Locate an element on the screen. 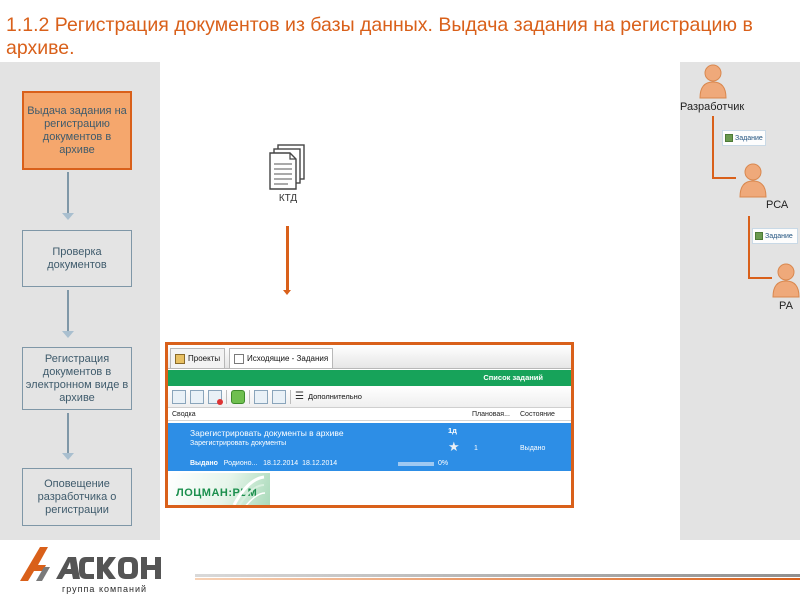  tab-projects: Проекты is located at coordinates (198, 358).